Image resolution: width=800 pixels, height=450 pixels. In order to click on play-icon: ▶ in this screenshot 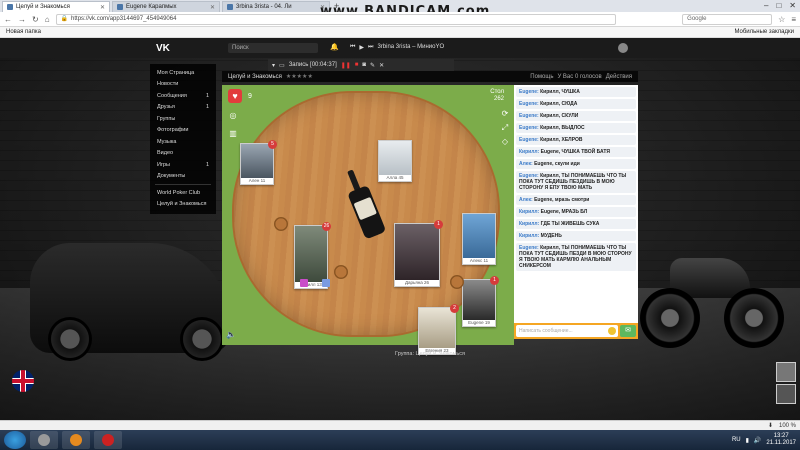, I will do `click(361, 47)`.